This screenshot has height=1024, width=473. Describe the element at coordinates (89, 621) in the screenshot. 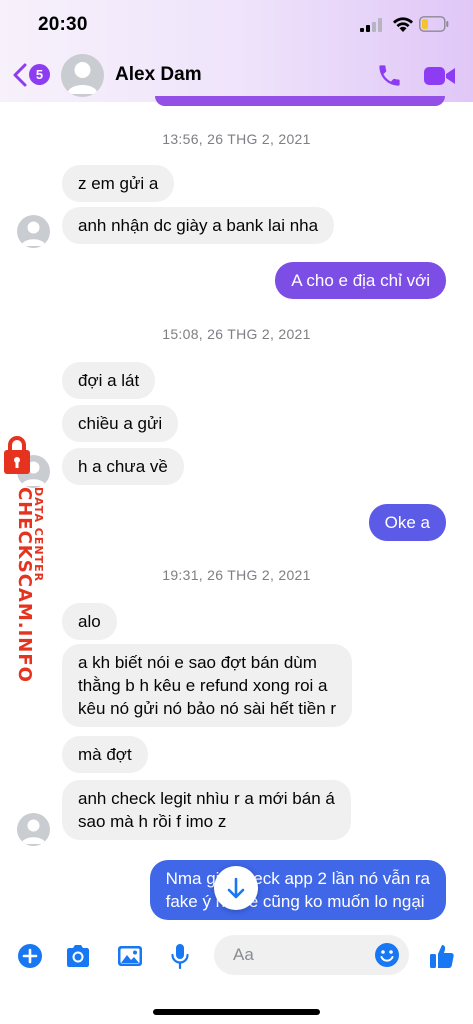

I see `message-incoming: alo` at that location.